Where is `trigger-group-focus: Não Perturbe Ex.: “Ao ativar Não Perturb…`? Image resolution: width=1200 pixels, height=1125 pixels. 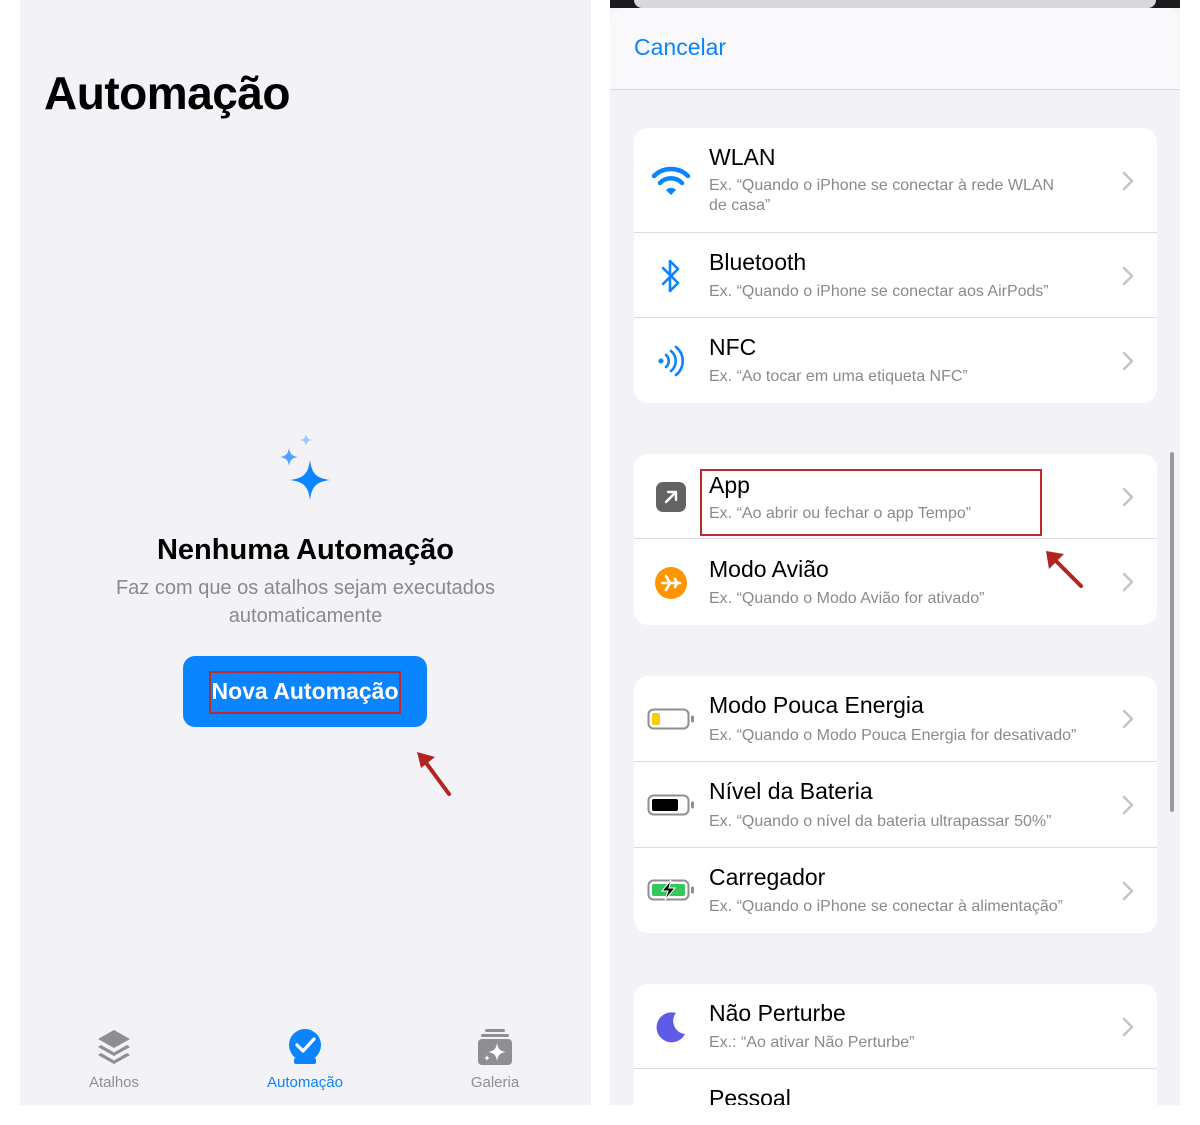
trigger-group-focus: Não Perturbe Ex.: “Ao ativar Não Perturb… is located at coordinates (895, 1044).